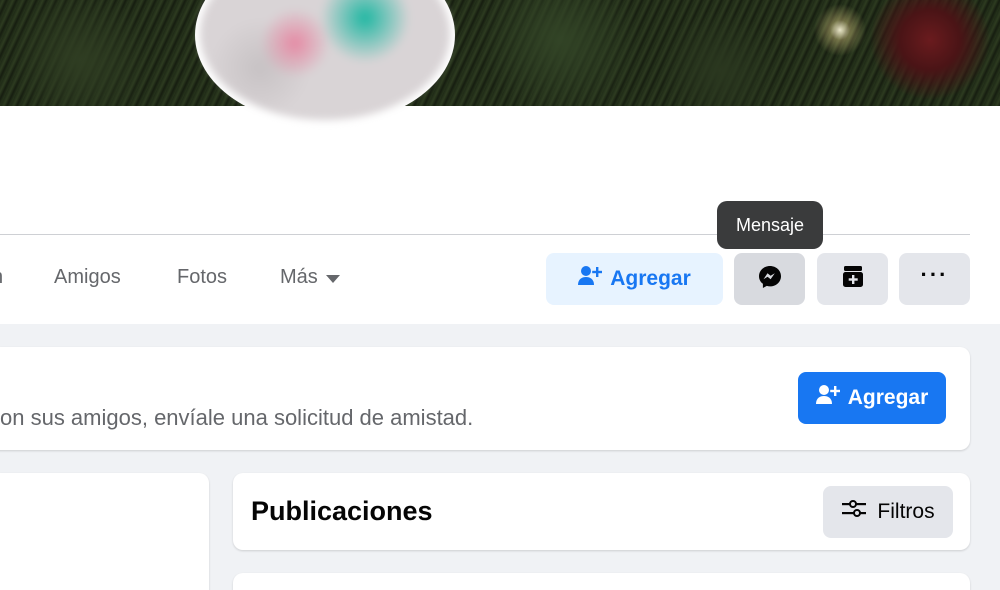 The height and width of the screenshot is (590, 1000). What do you see at coordinates (485, 234) in the screenshot?
I see `header-divider` at bounding box center [485, 234].